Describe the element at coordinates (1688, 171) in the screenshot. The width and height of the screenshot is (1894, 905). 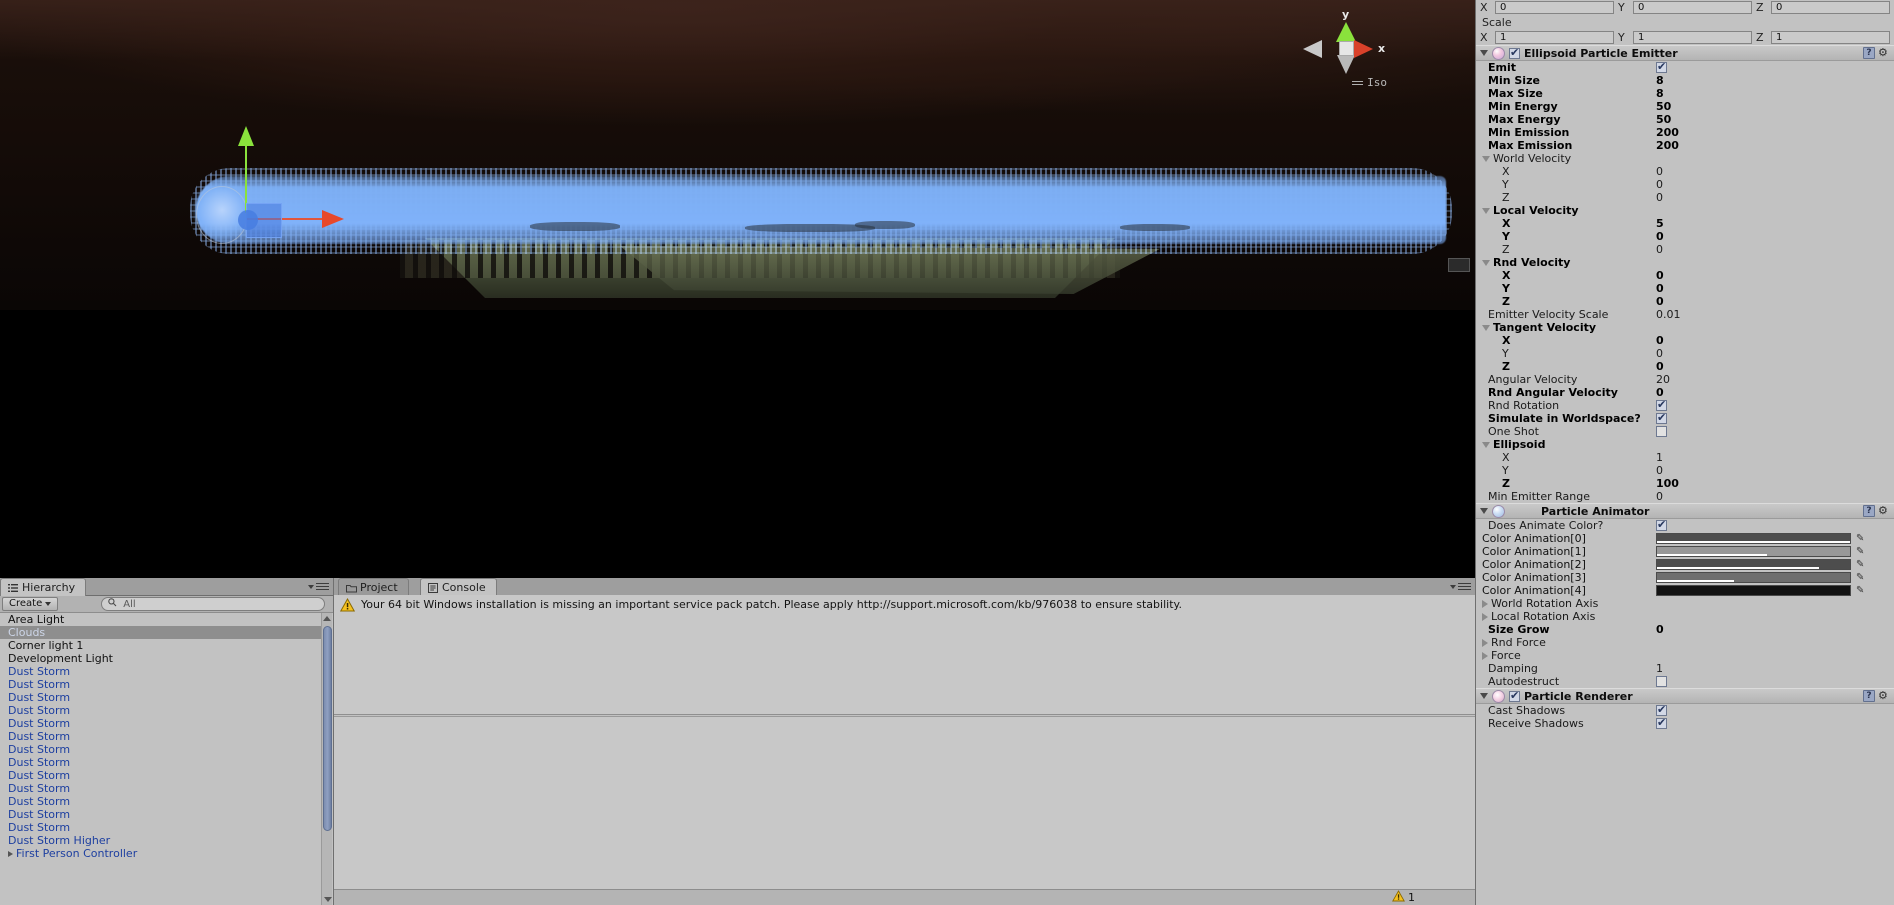
I see `property-row: X0` at that location.